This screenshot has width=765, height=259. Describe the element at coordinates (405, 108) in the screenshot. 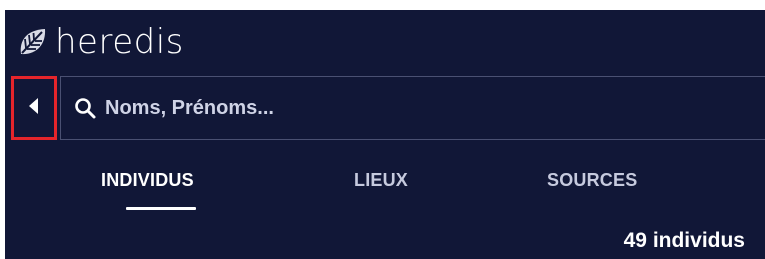

I see `search-input` at that location.